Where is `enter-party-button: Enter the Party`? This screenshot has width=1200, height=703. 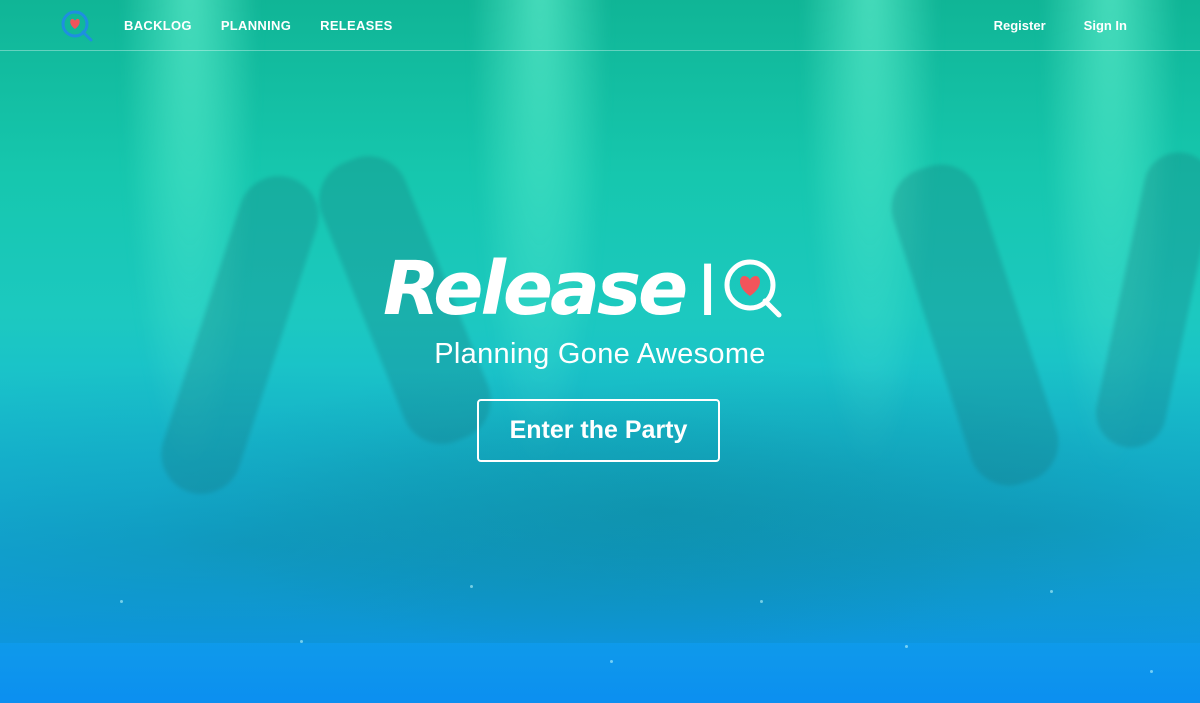
enter-party-button: Enter the Party is located at coordinates (598, 430).